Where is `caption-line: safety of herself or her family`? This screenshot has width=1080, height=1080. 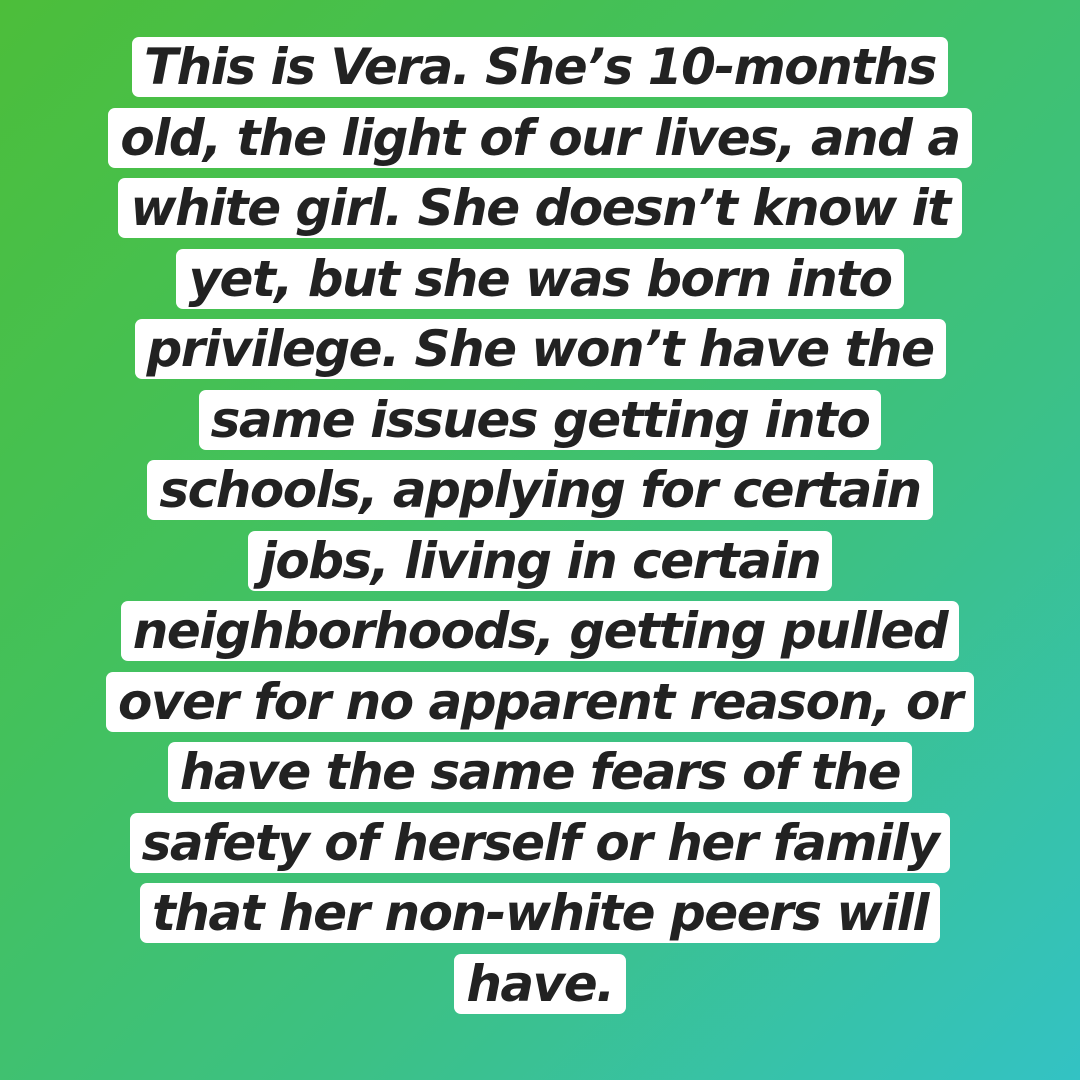
caption-line: safety of herself or her family is located at coordinates (540, 842).